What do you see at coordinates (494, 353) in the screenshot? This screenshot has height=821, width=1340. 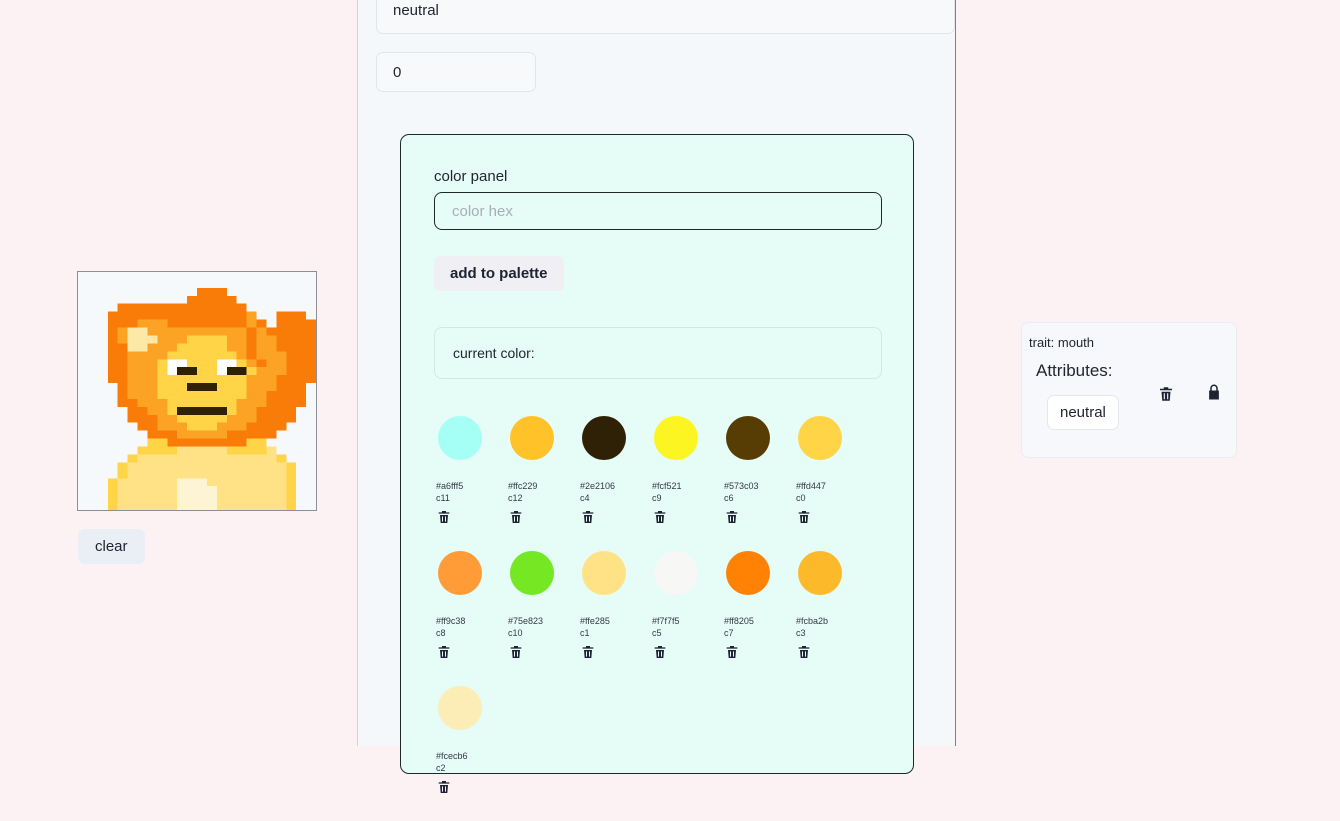 I see `current-color-label: current color:` at bounding box center [494, 353].